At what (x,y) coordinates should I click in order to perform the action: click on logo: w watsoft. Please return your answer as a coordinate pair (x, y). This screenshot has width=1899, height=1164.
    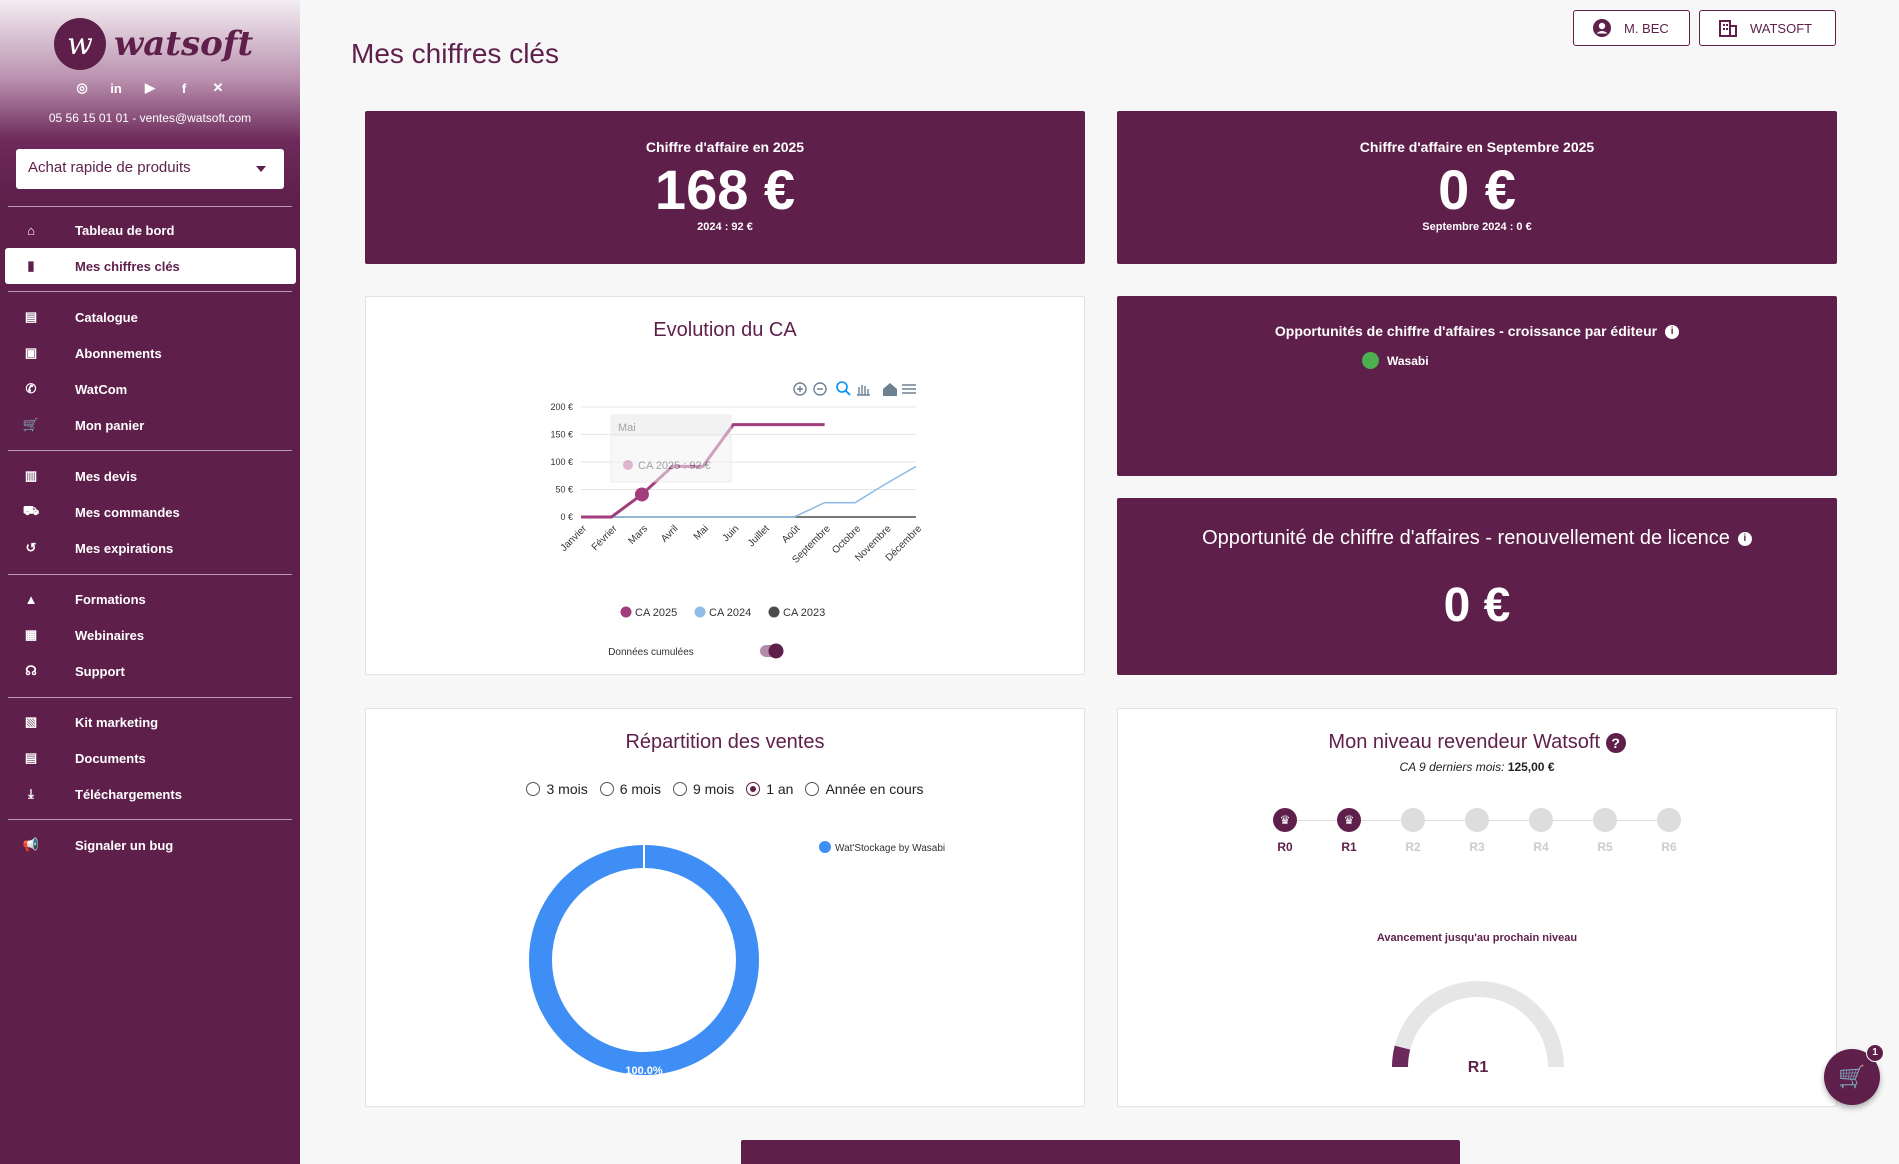
    Looking at the image, I should click on (153, 44).